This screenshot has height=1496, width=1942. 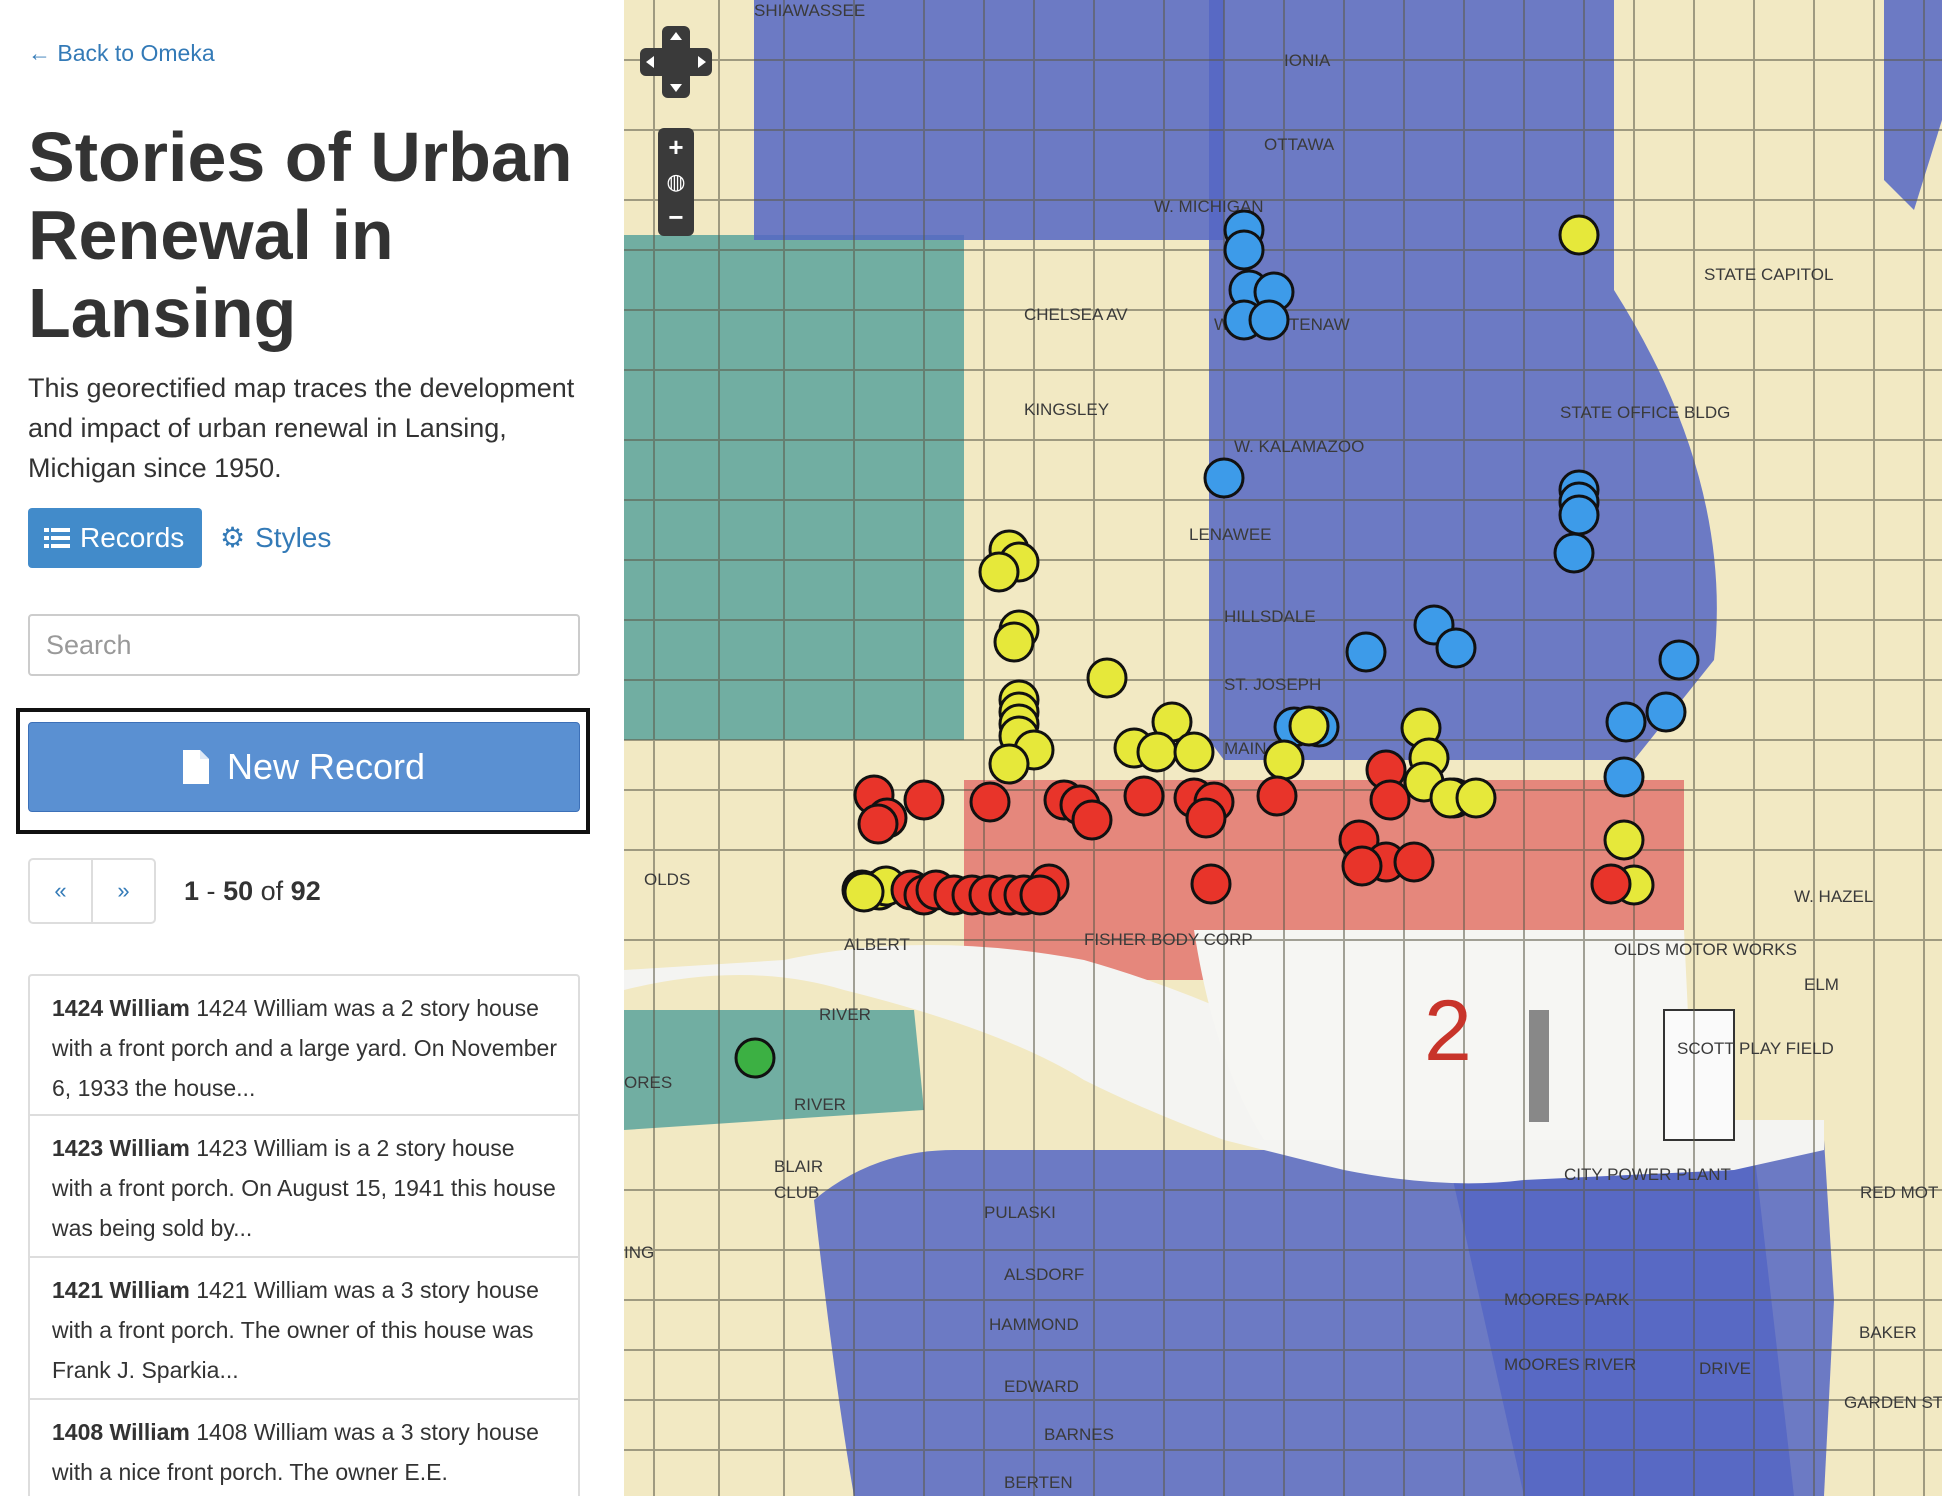 I want to click on count-total: 92, so click(x=305, y=891).